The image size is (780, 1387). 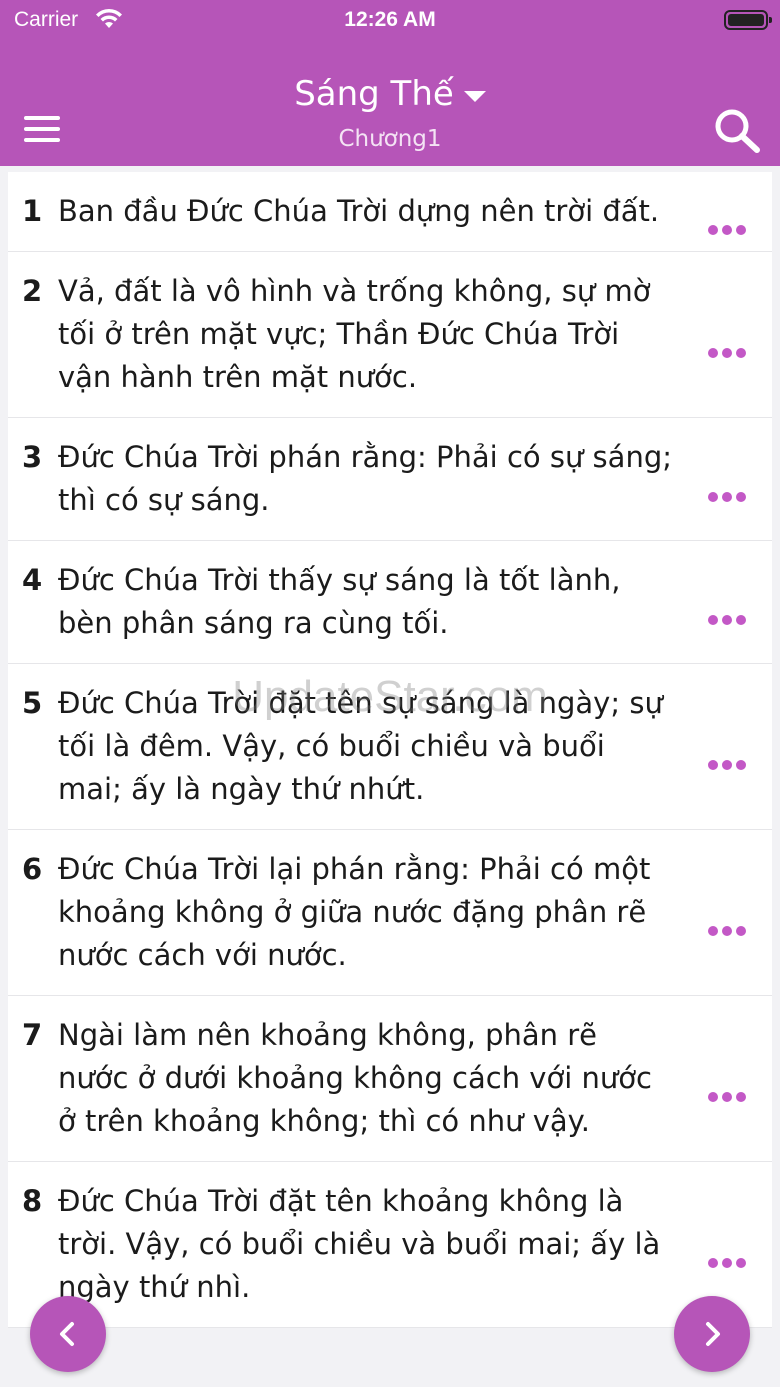 What do you see at coordinates (359, 211) in the screenshot?
I see `verse-text: Ban đầu Đức Chúa Trời dựng nên trời đất.` at bounding box center [359, 211].